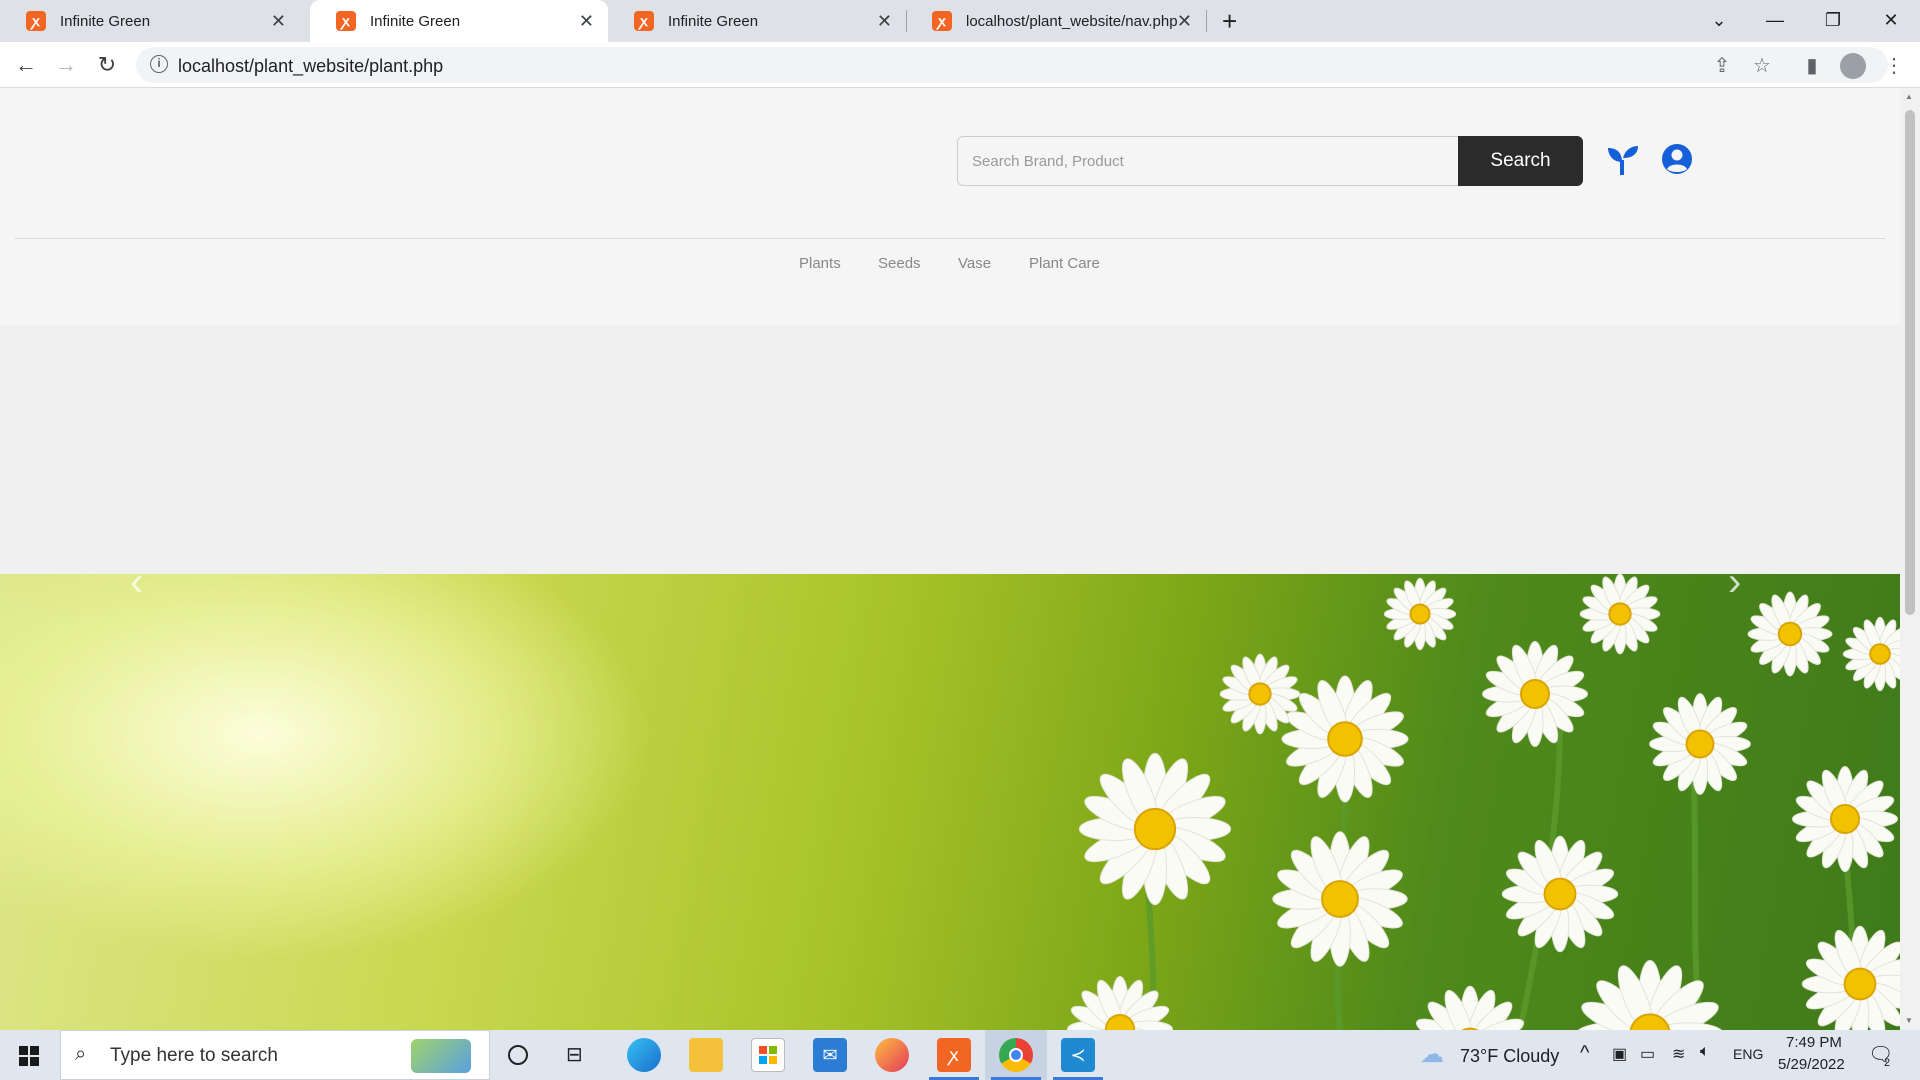 The width and height of the screenshot is (1920, 1080). Describe the element at coordinates (1619, 1054) in the screenshot. I see `meet-now-icon: ▣` at that location.